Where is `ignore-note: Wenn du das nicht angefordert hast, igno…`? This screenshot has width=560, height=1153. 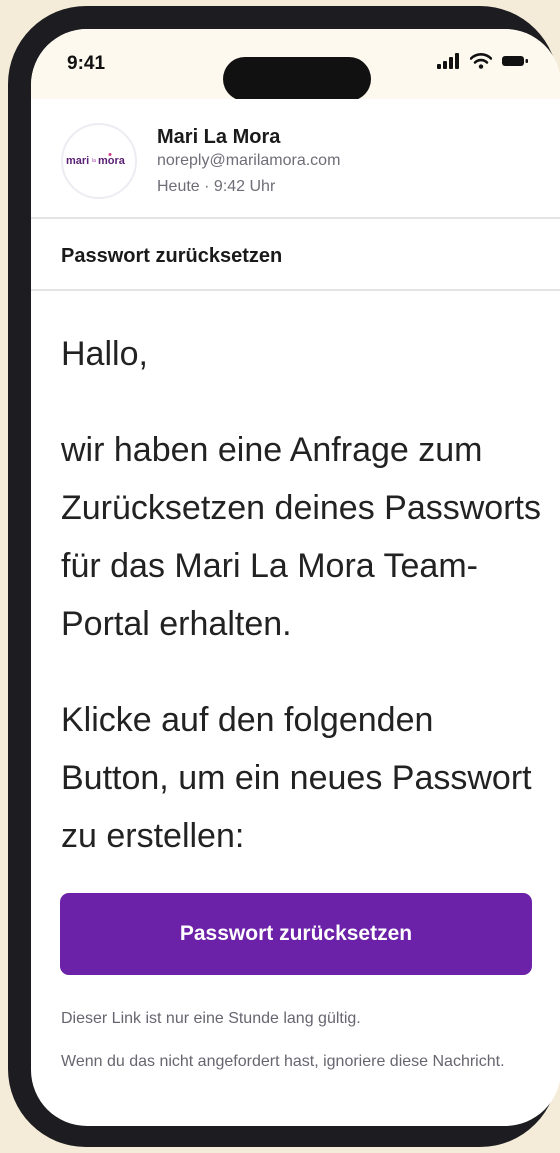
ignore-note: Wenn du das nicht angefordert hast, igno… is located at coordinates (283, 1061).